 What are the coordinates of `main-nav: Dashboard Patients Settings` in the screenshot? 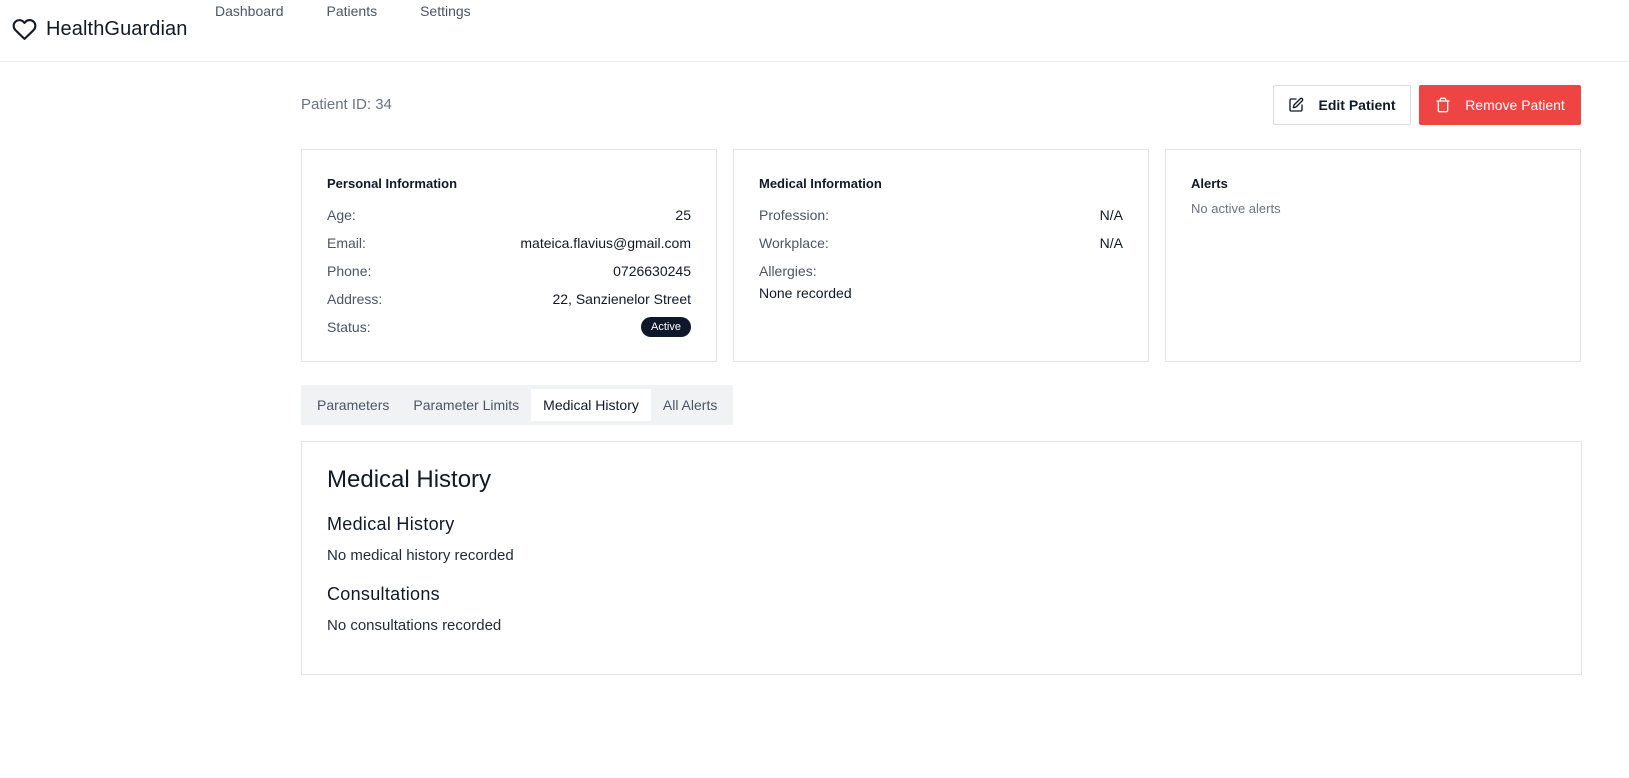 It's located at (364, 11).